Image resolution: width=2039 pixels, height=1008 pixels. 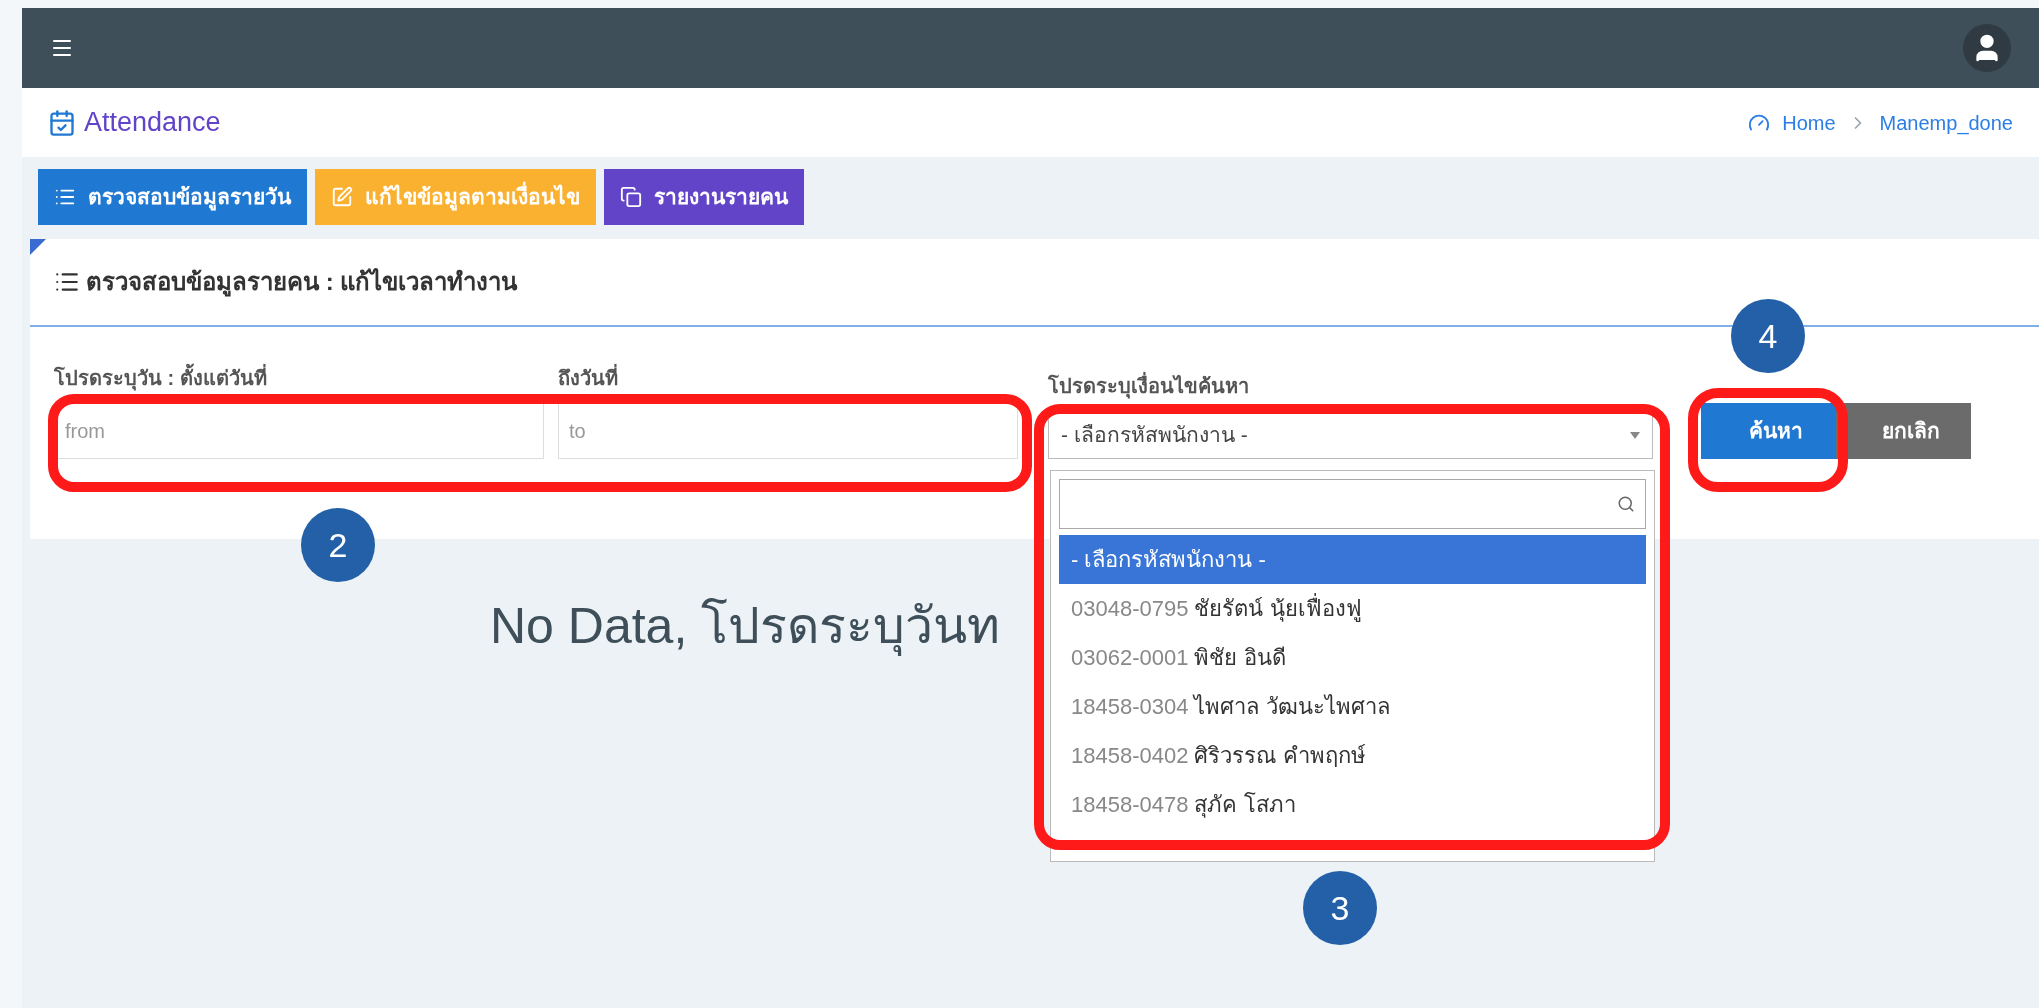 I want to click on no-data-message: No Data, โปรดระบุวันท, so click(x=745, y=626).